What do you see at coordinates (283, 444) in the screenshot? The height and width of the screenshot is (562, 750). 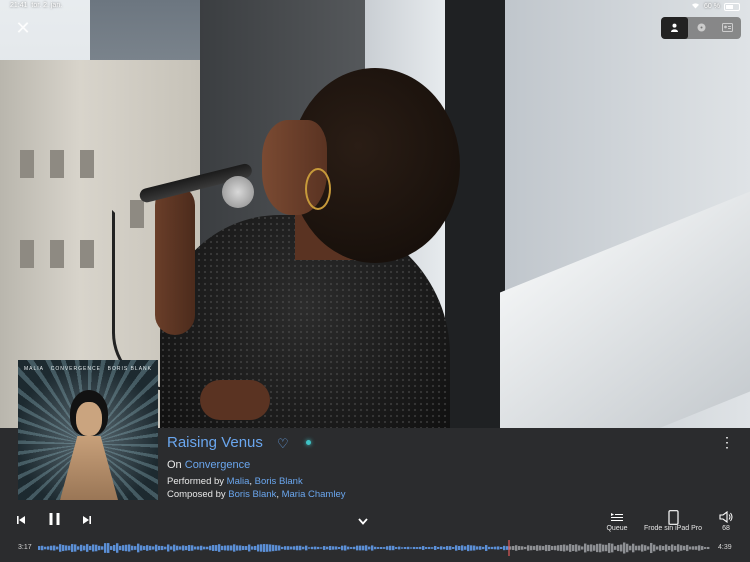 I see `favorite-button: ♡` at bounding box center [283, 444].